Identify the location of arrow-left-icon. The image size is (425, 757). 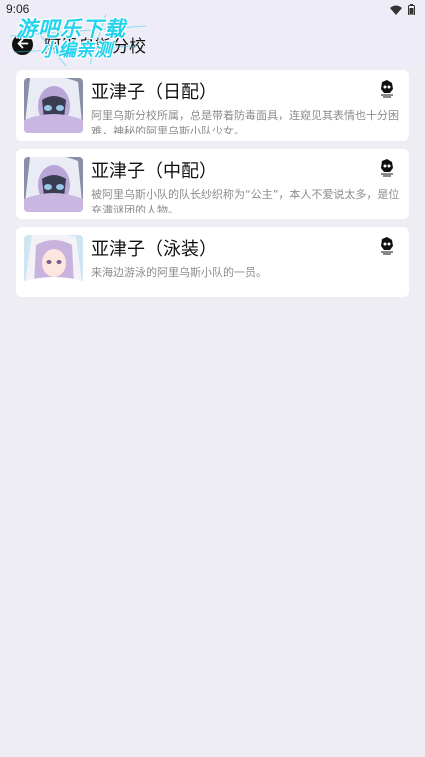
(22, 44).